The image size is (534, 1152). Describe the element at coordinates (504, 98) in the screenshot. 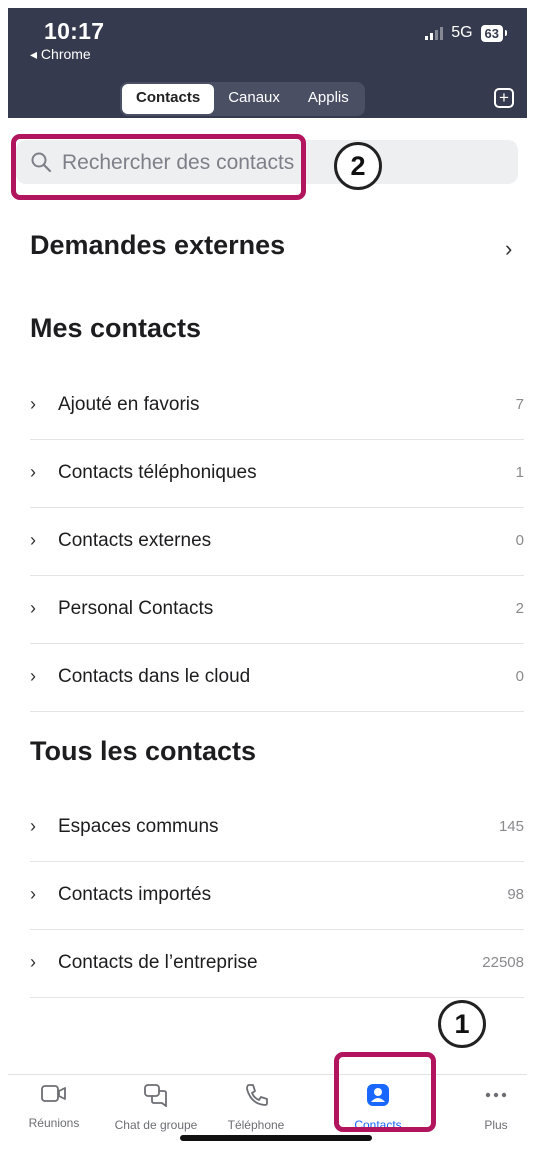

I see `add-icon: +` at that location.